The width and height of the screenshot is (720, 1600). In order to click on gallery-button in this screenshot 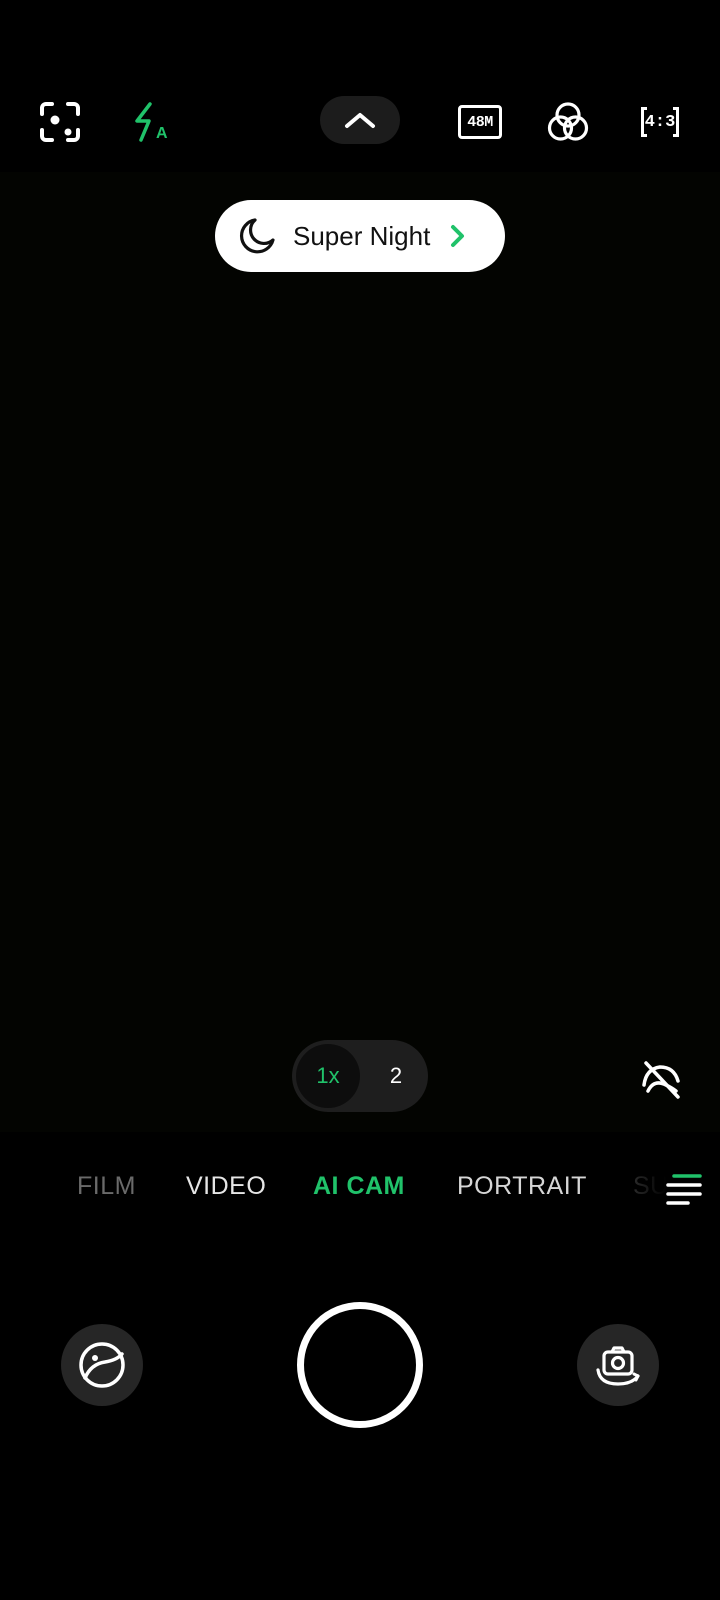, I will do `click(102, 1365)`.